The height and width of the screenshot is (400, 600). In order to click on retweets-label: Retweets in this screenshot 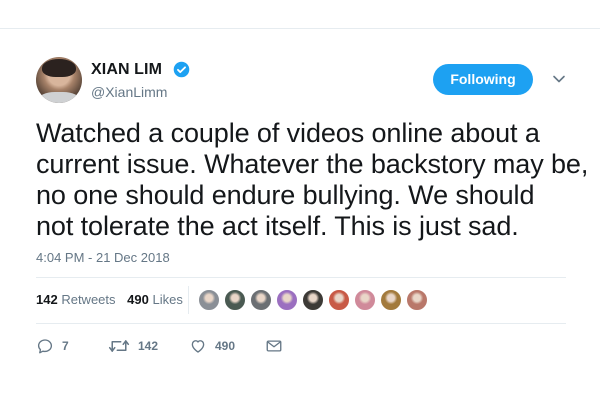, I will do `click(88, 299)`.